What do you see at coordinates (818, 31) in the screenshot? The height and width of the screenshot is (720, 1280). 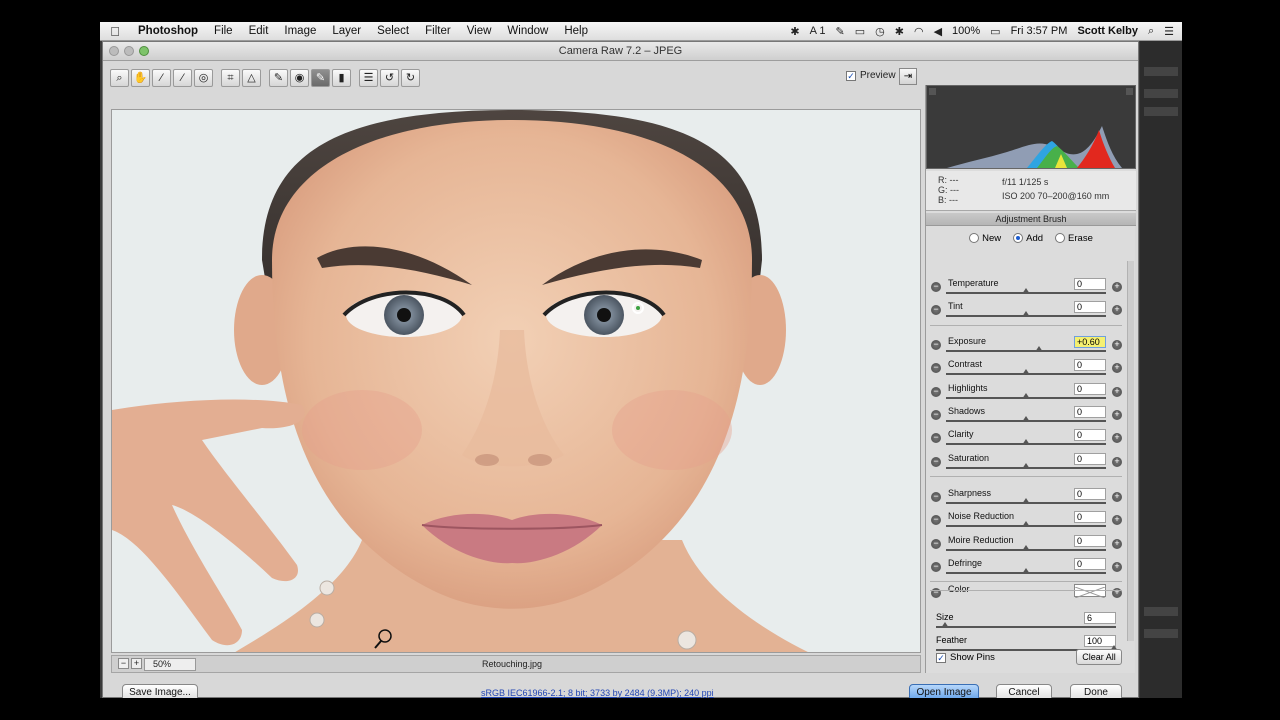 I see `adobe-icon: A 1` at bounding box center [818, 31].